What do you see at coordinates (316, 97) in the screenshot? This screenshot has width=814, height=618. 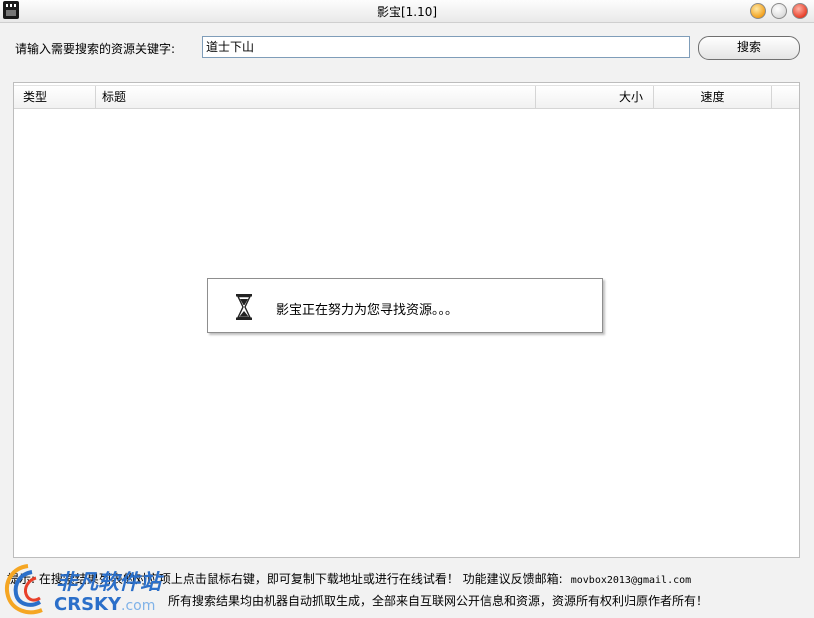 I see `column-header-title: 标题` at bounding box center [316, 97].